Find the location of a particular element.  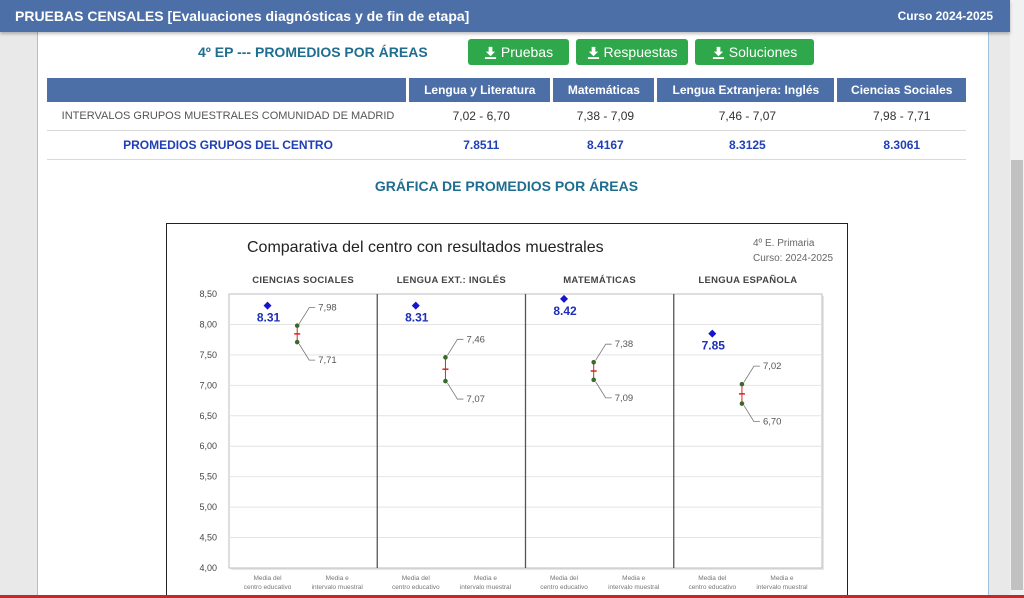

scrollbar-thumb is located at coordinates (1017, 375).